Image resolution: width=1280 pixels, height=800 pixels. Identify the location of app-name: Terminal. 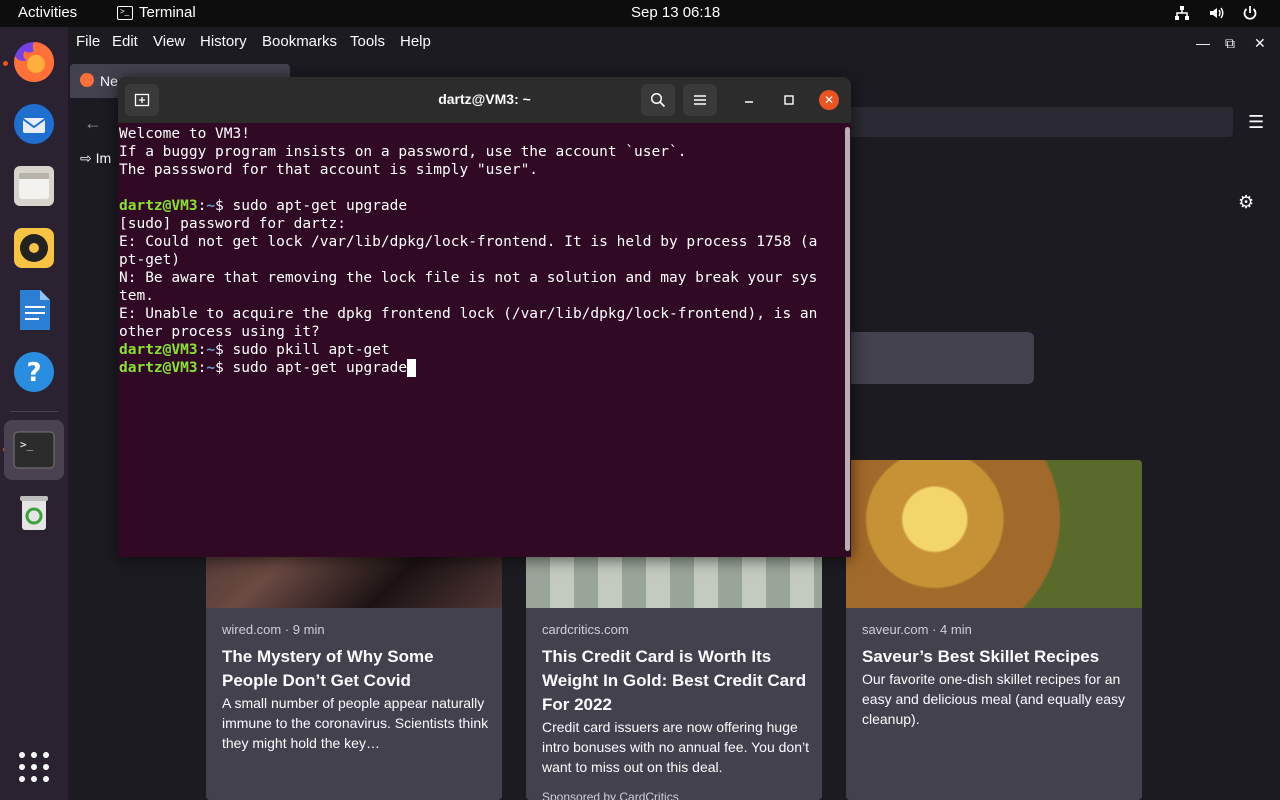
(167, 12).